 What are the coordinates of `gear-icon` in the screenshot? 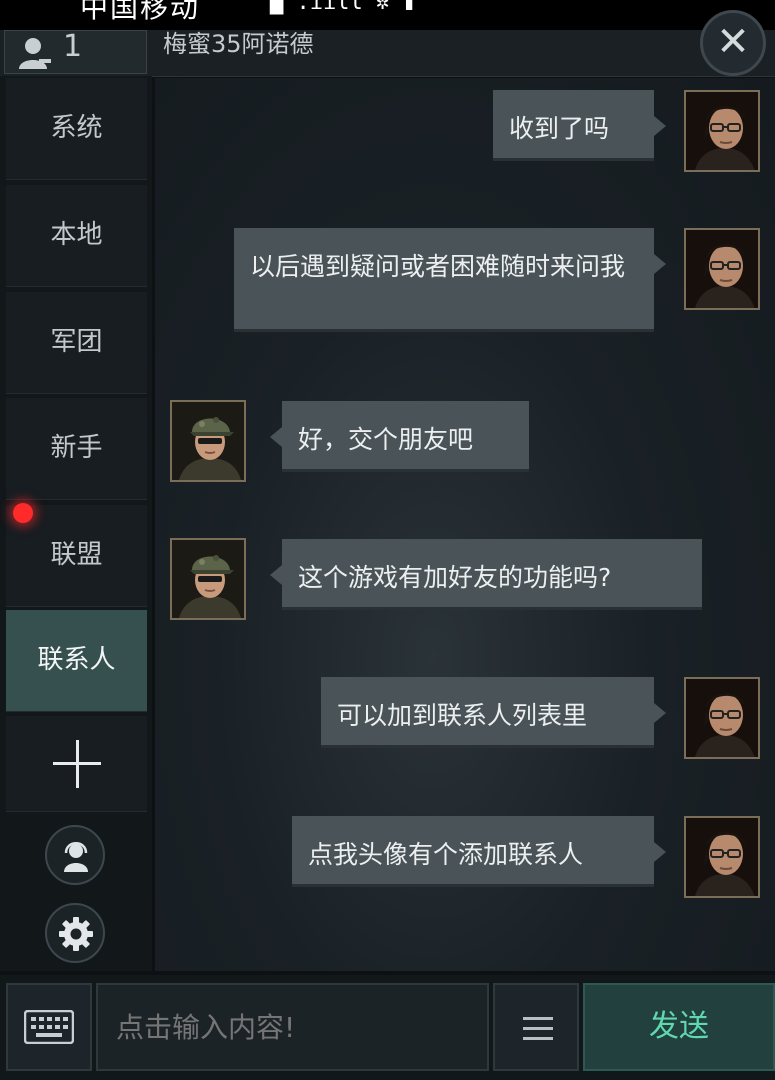 It's located at (76, 934).